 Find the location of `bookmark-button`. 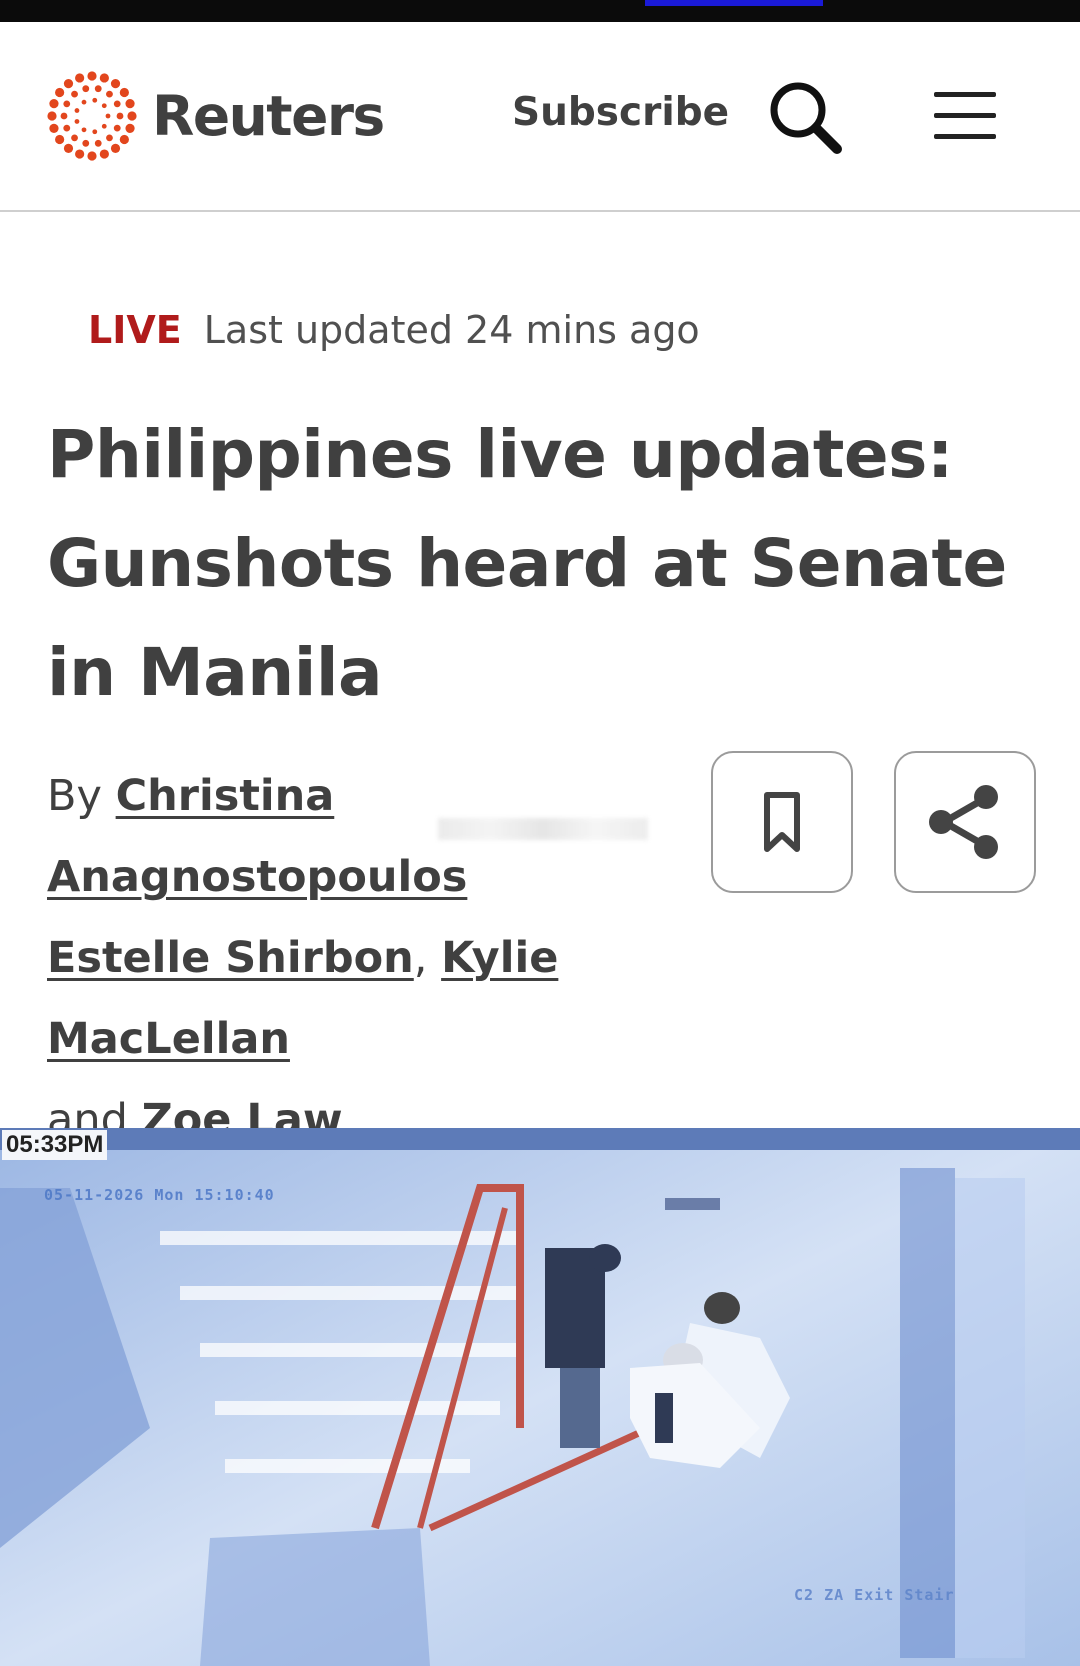

bookmark-button is located at coordinates (782, 822).